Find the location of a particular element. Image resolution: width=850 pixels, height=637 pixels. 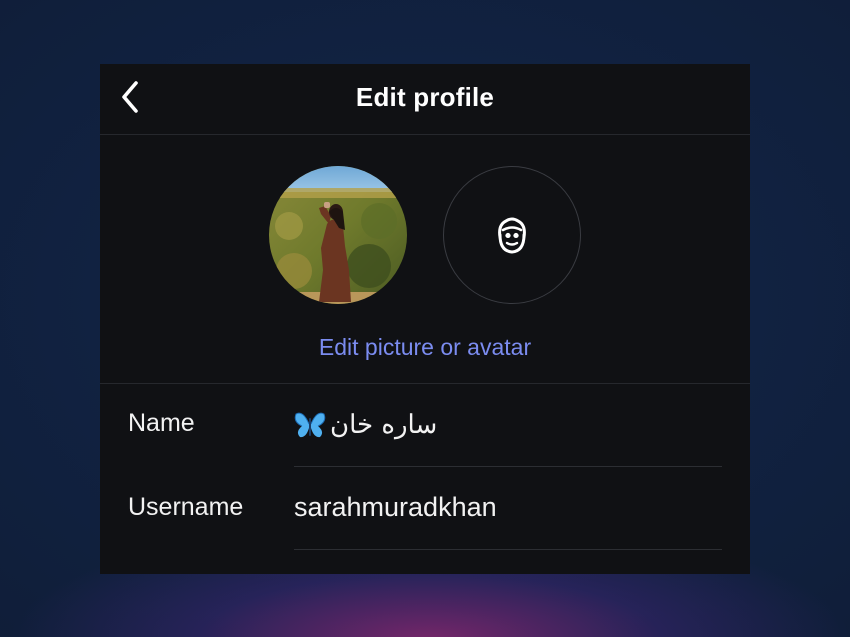

username-field: sarahmuradkhan is located at coordinates (508, 507).